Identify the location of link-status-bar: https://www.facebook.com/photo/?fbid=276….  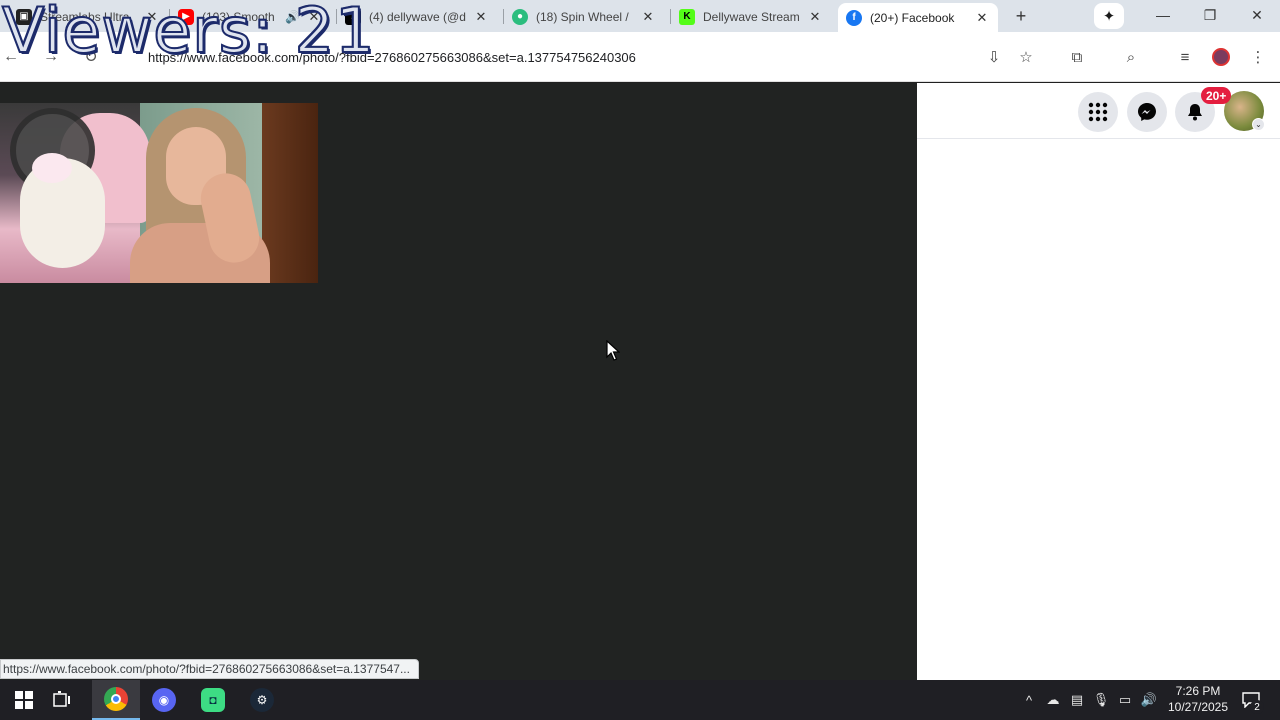
(209, 669).